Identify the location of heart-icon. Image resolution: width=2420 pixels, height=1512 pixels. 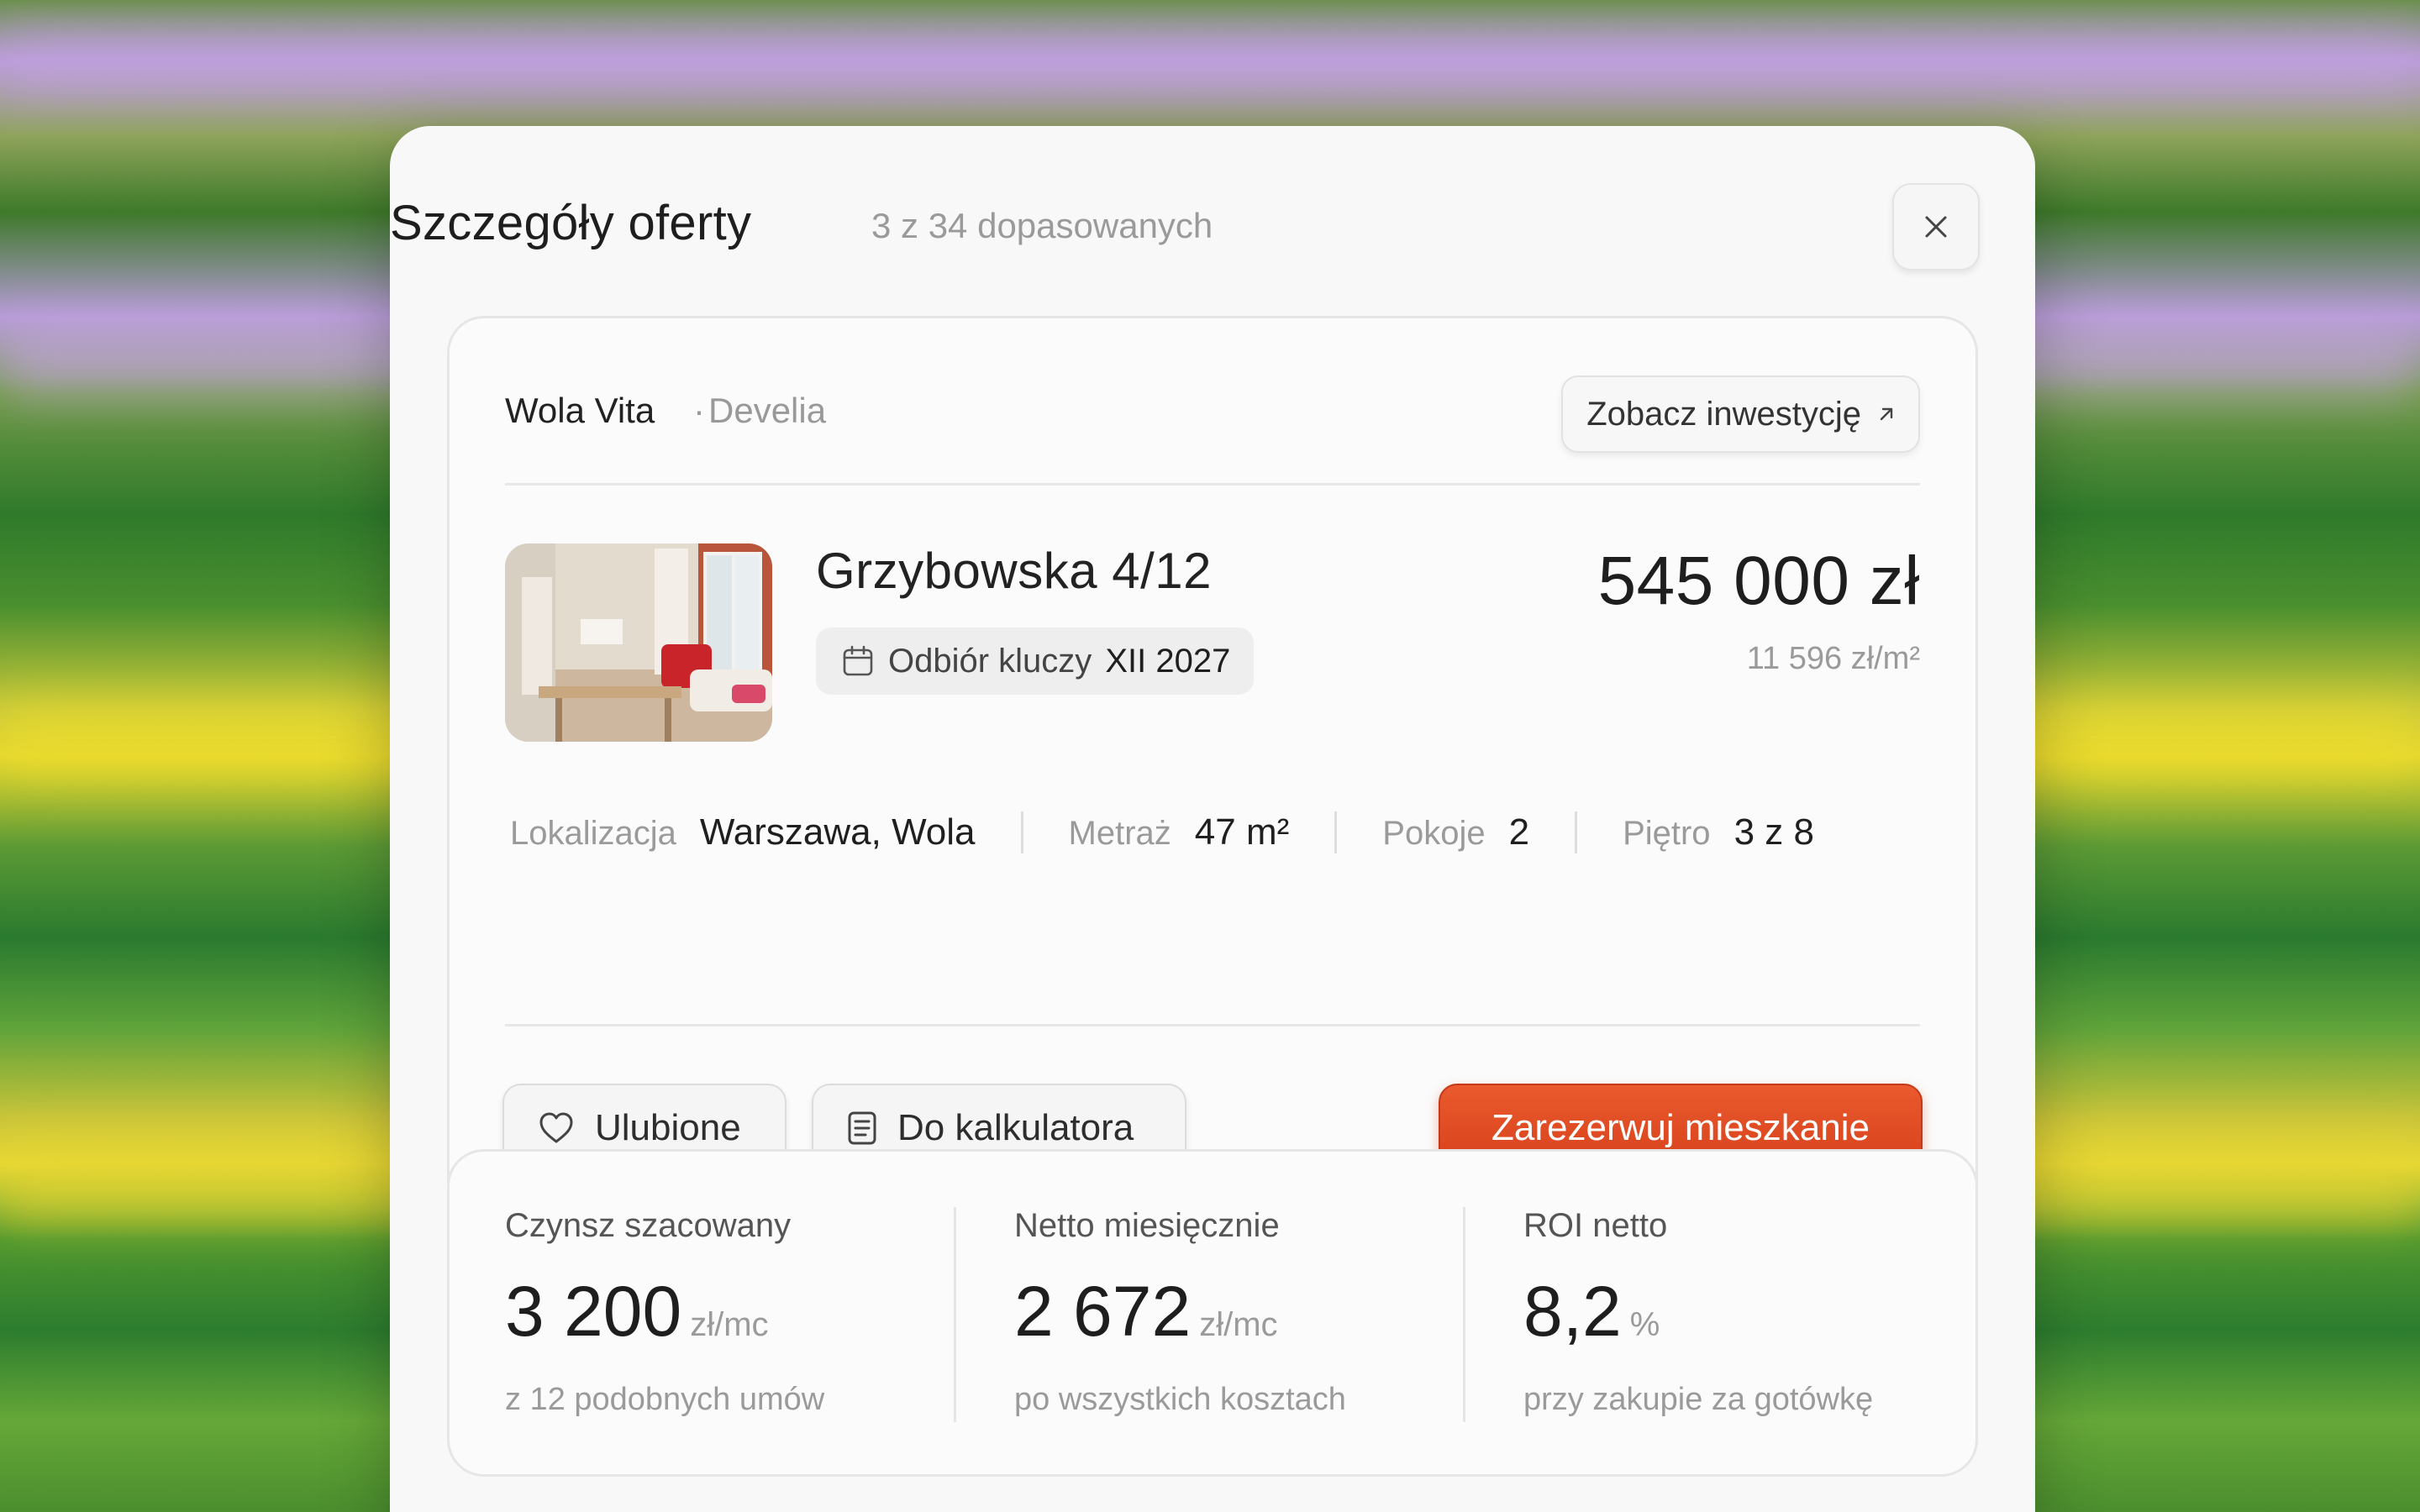
(556, 1127).